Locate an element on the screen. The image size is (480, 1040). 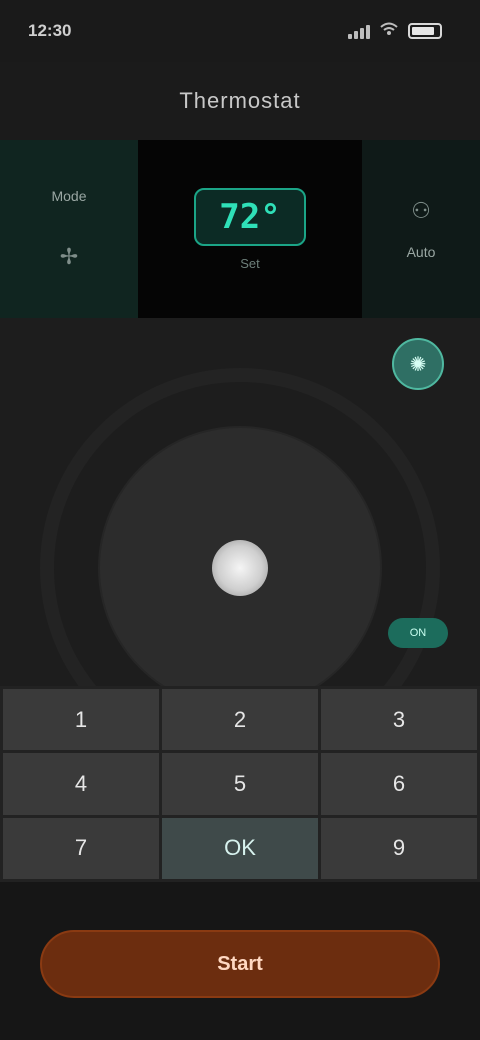
dial-knob is located at coordinates (240, 568).